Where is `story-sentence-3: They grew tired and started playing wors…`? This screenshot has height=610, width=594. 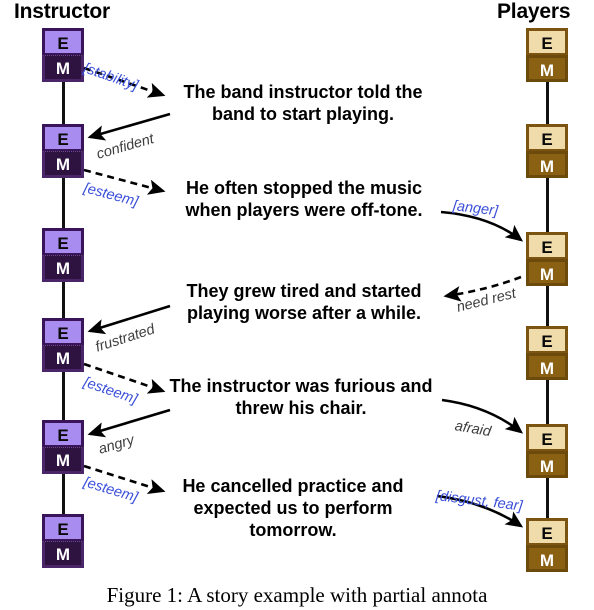 story-sentence-3: They grew tired and started playing wors… is located at coordinates (304, 302).